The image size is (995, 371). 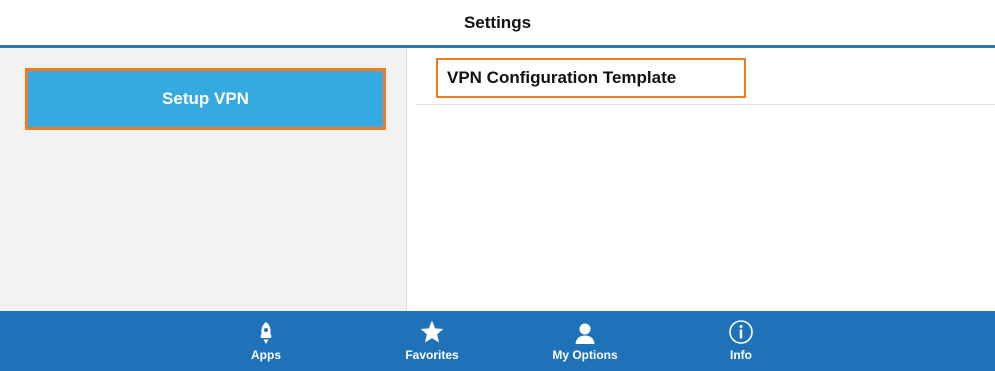 I want to click on rocket-icon, so click(x=266, y=328).